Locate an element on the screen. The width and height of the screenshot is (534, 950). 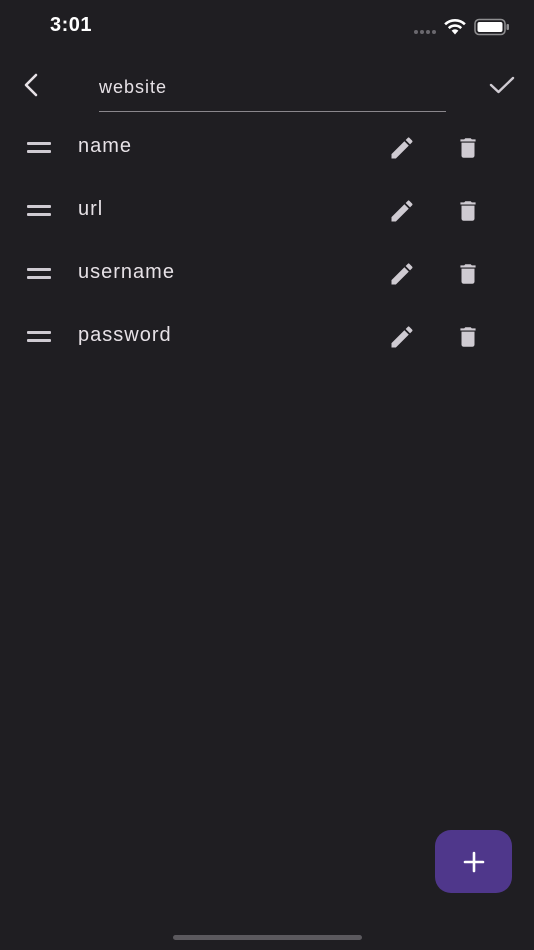
field-row-username: username is located at coordinates (267, 273).